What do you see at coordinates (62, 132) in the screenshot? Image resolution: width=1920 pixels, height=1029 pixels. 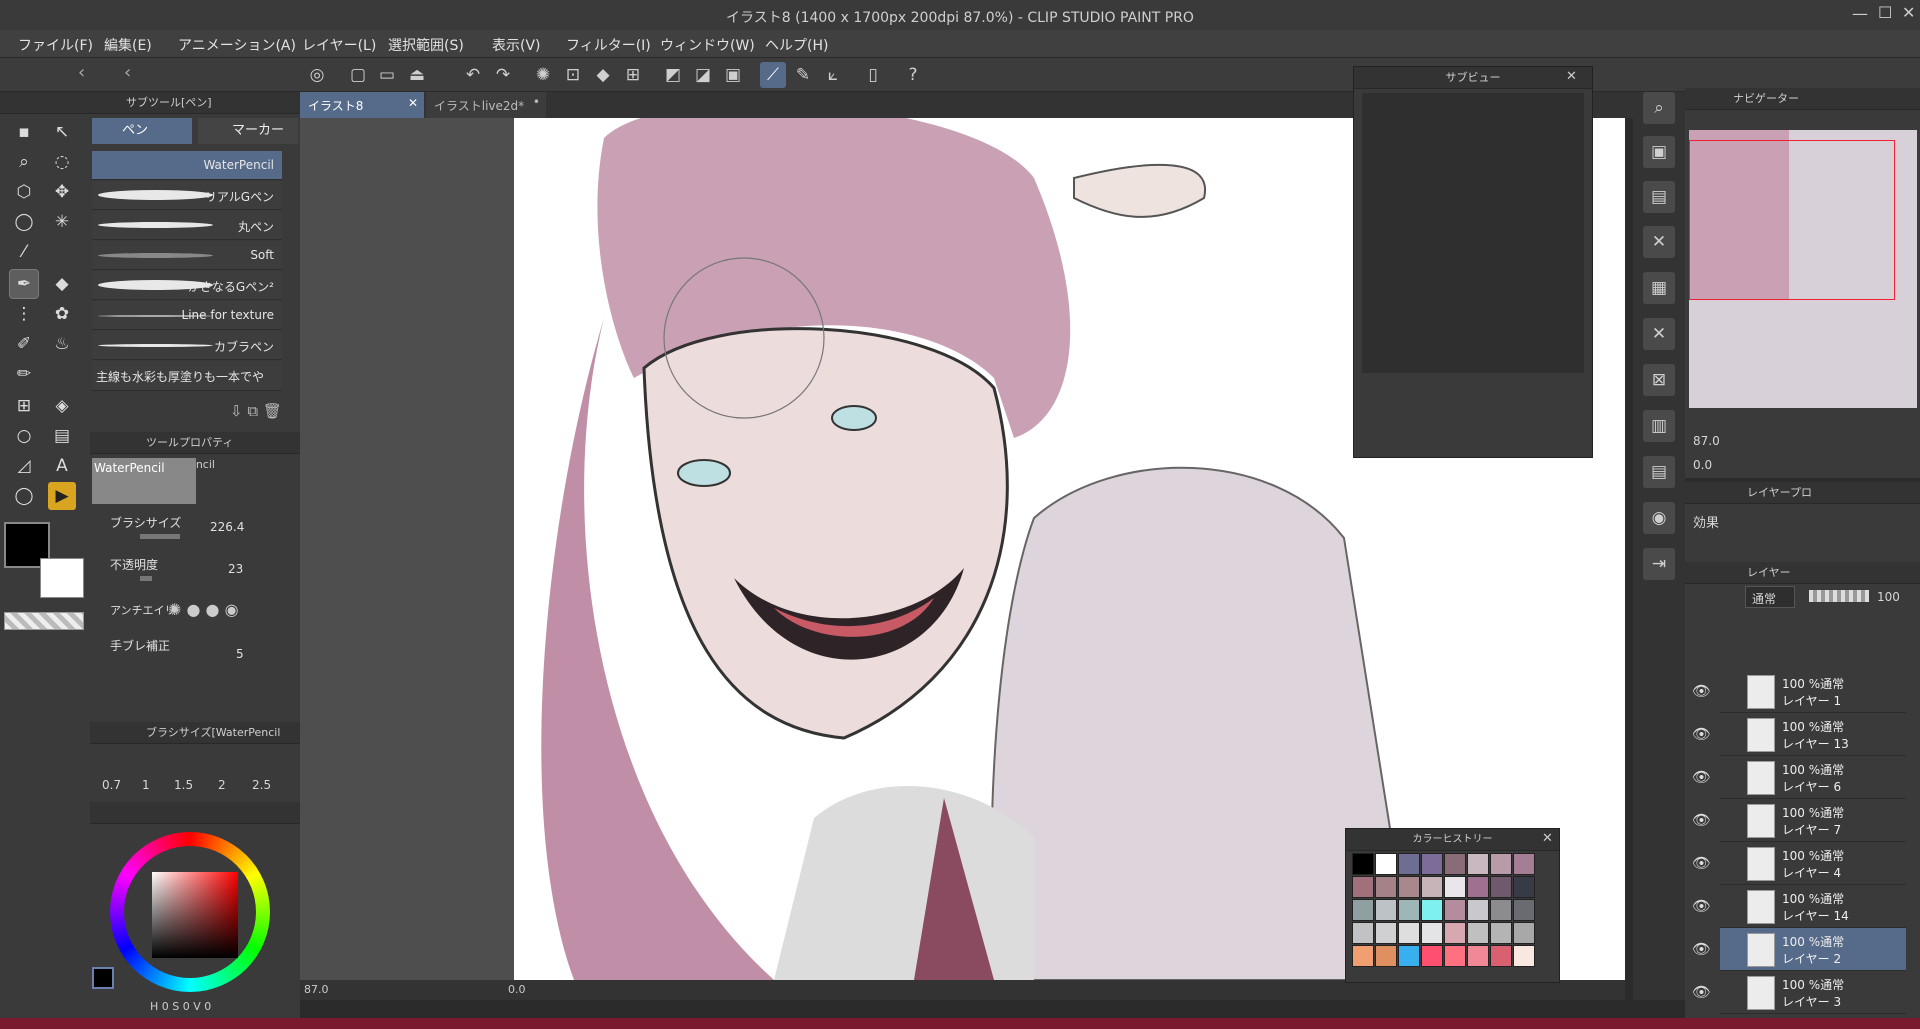 I see `operation-icon: ↖` at bounding box center [62, 132].